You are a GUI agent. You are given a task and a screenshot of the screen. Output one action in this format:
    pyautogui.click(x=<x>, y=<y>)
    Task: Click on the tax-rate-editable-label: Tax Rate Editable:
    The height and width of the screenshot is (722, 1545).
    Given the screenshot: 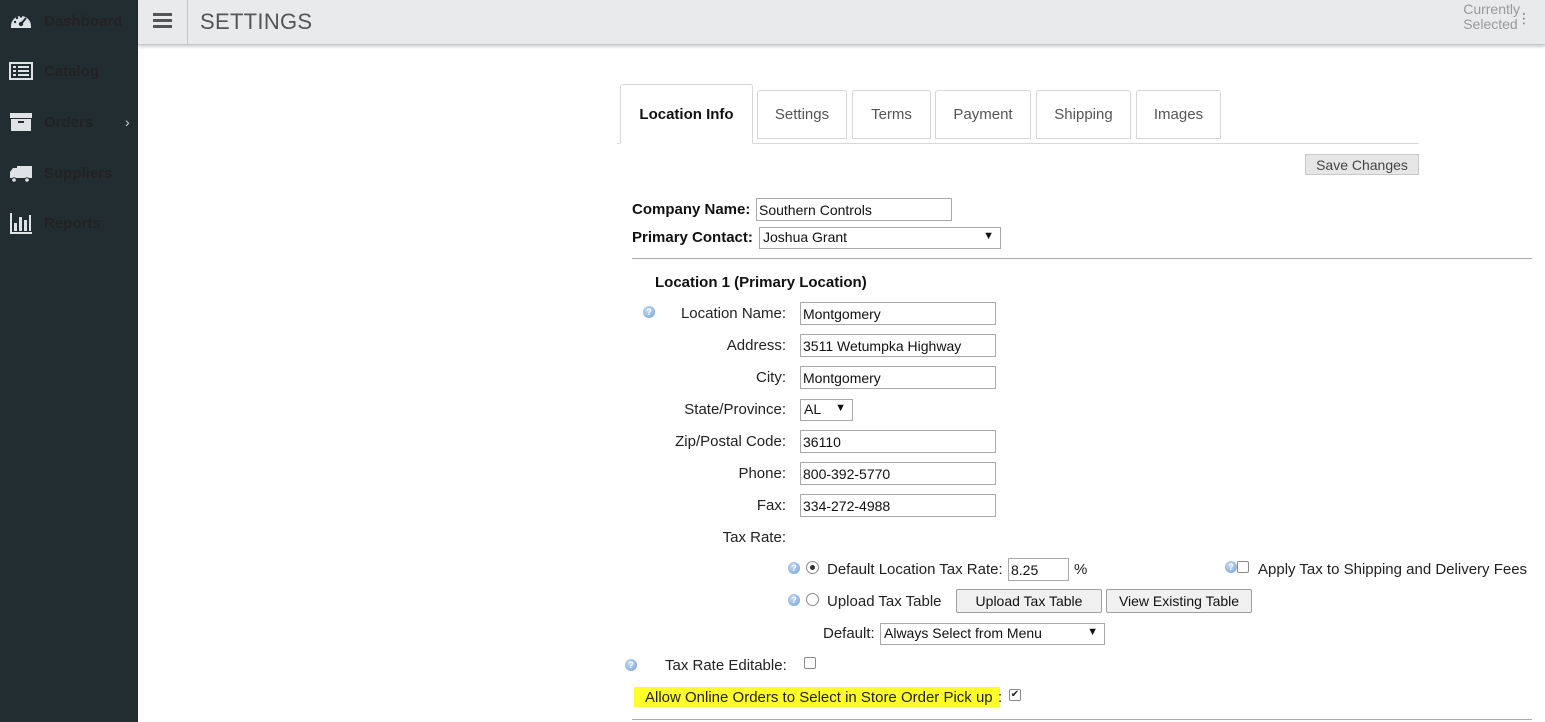 What is the action you would take?
    pyautogui.click(x=726, y=665)
    